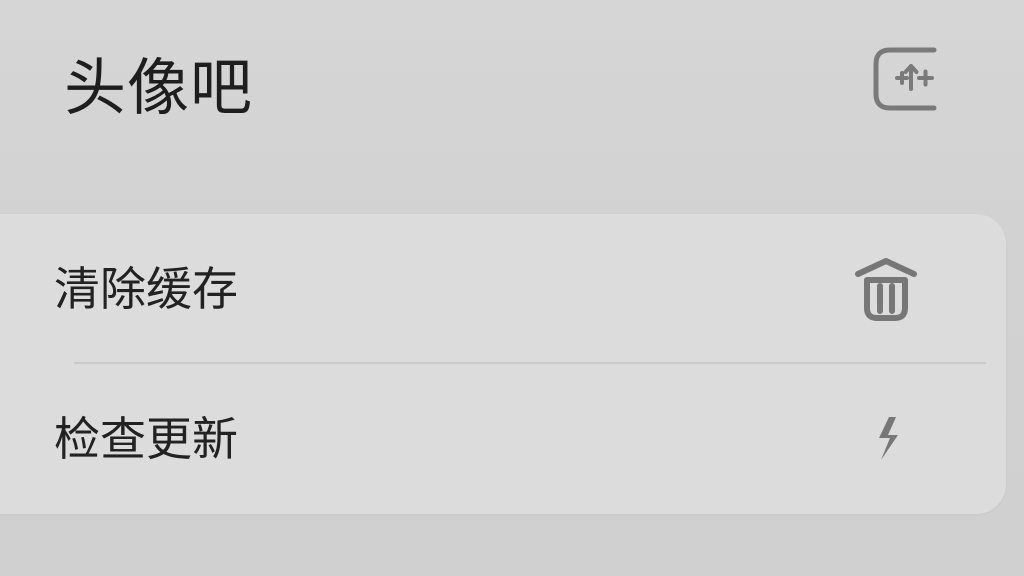  Describe the element at coordinates (886, 438) in the screenshot. I see `lightning-icon` at that location.